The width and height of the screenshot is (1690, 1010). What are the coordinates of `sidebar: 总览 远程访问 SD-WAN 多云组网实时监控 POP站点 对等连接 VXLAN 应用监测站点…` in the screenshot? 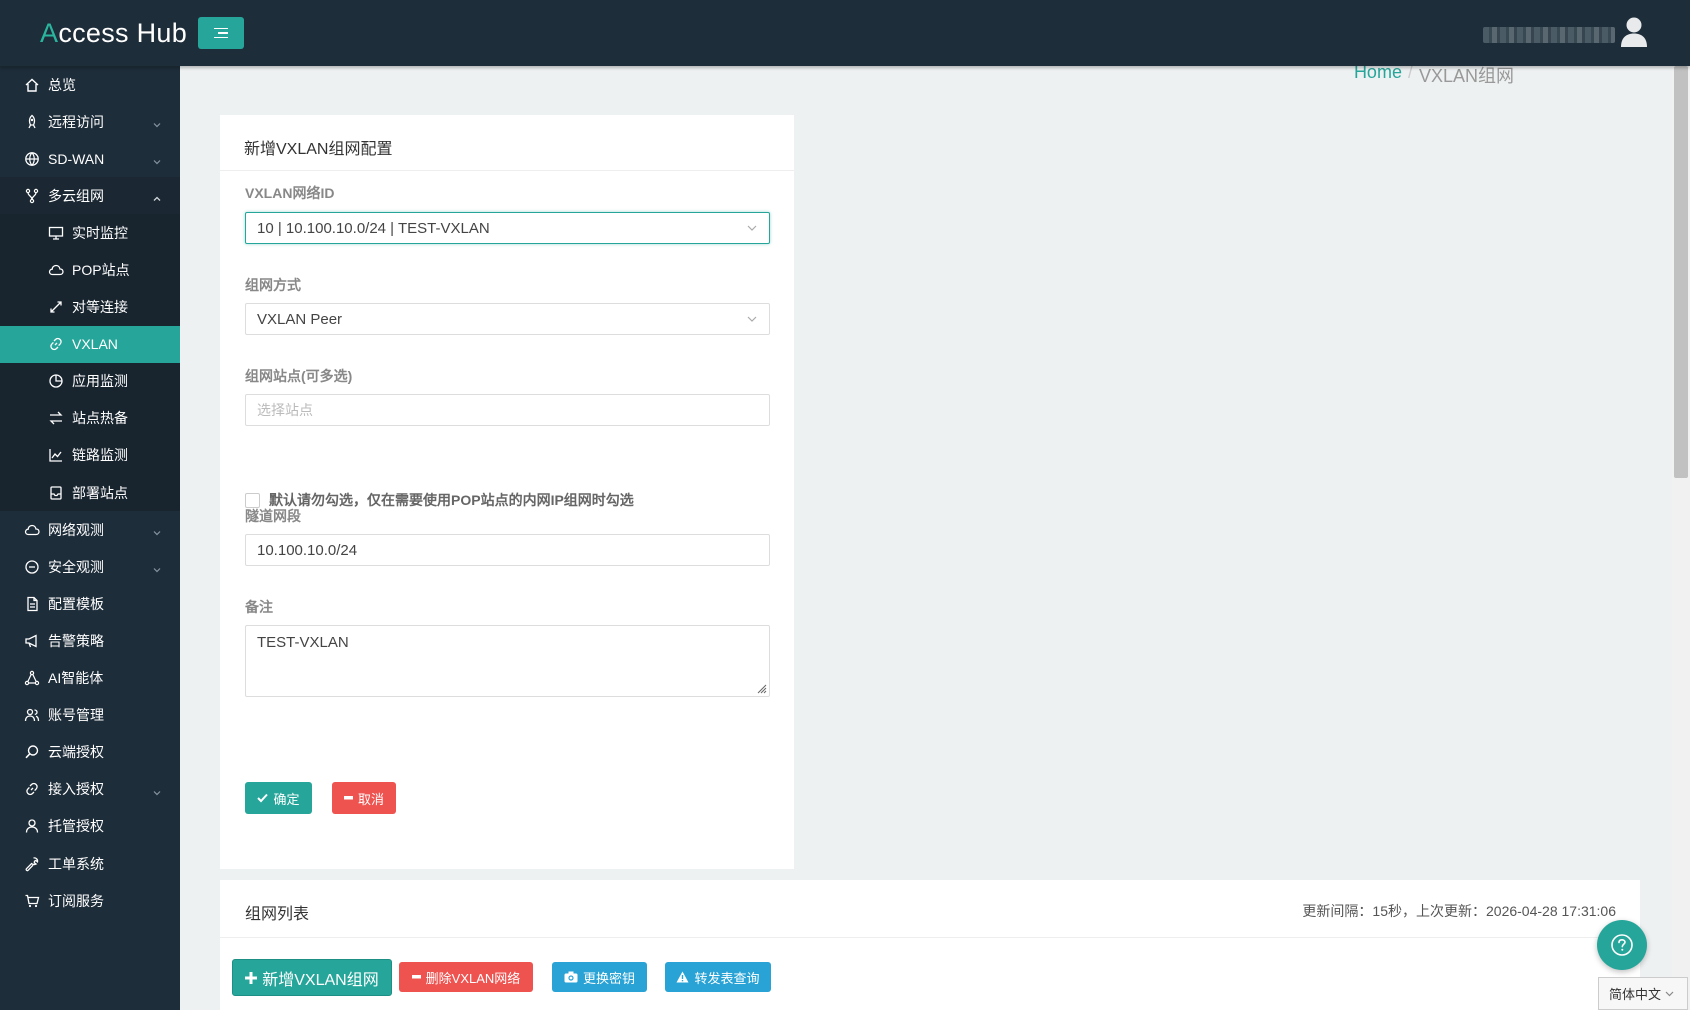 It's located at (90, 538).